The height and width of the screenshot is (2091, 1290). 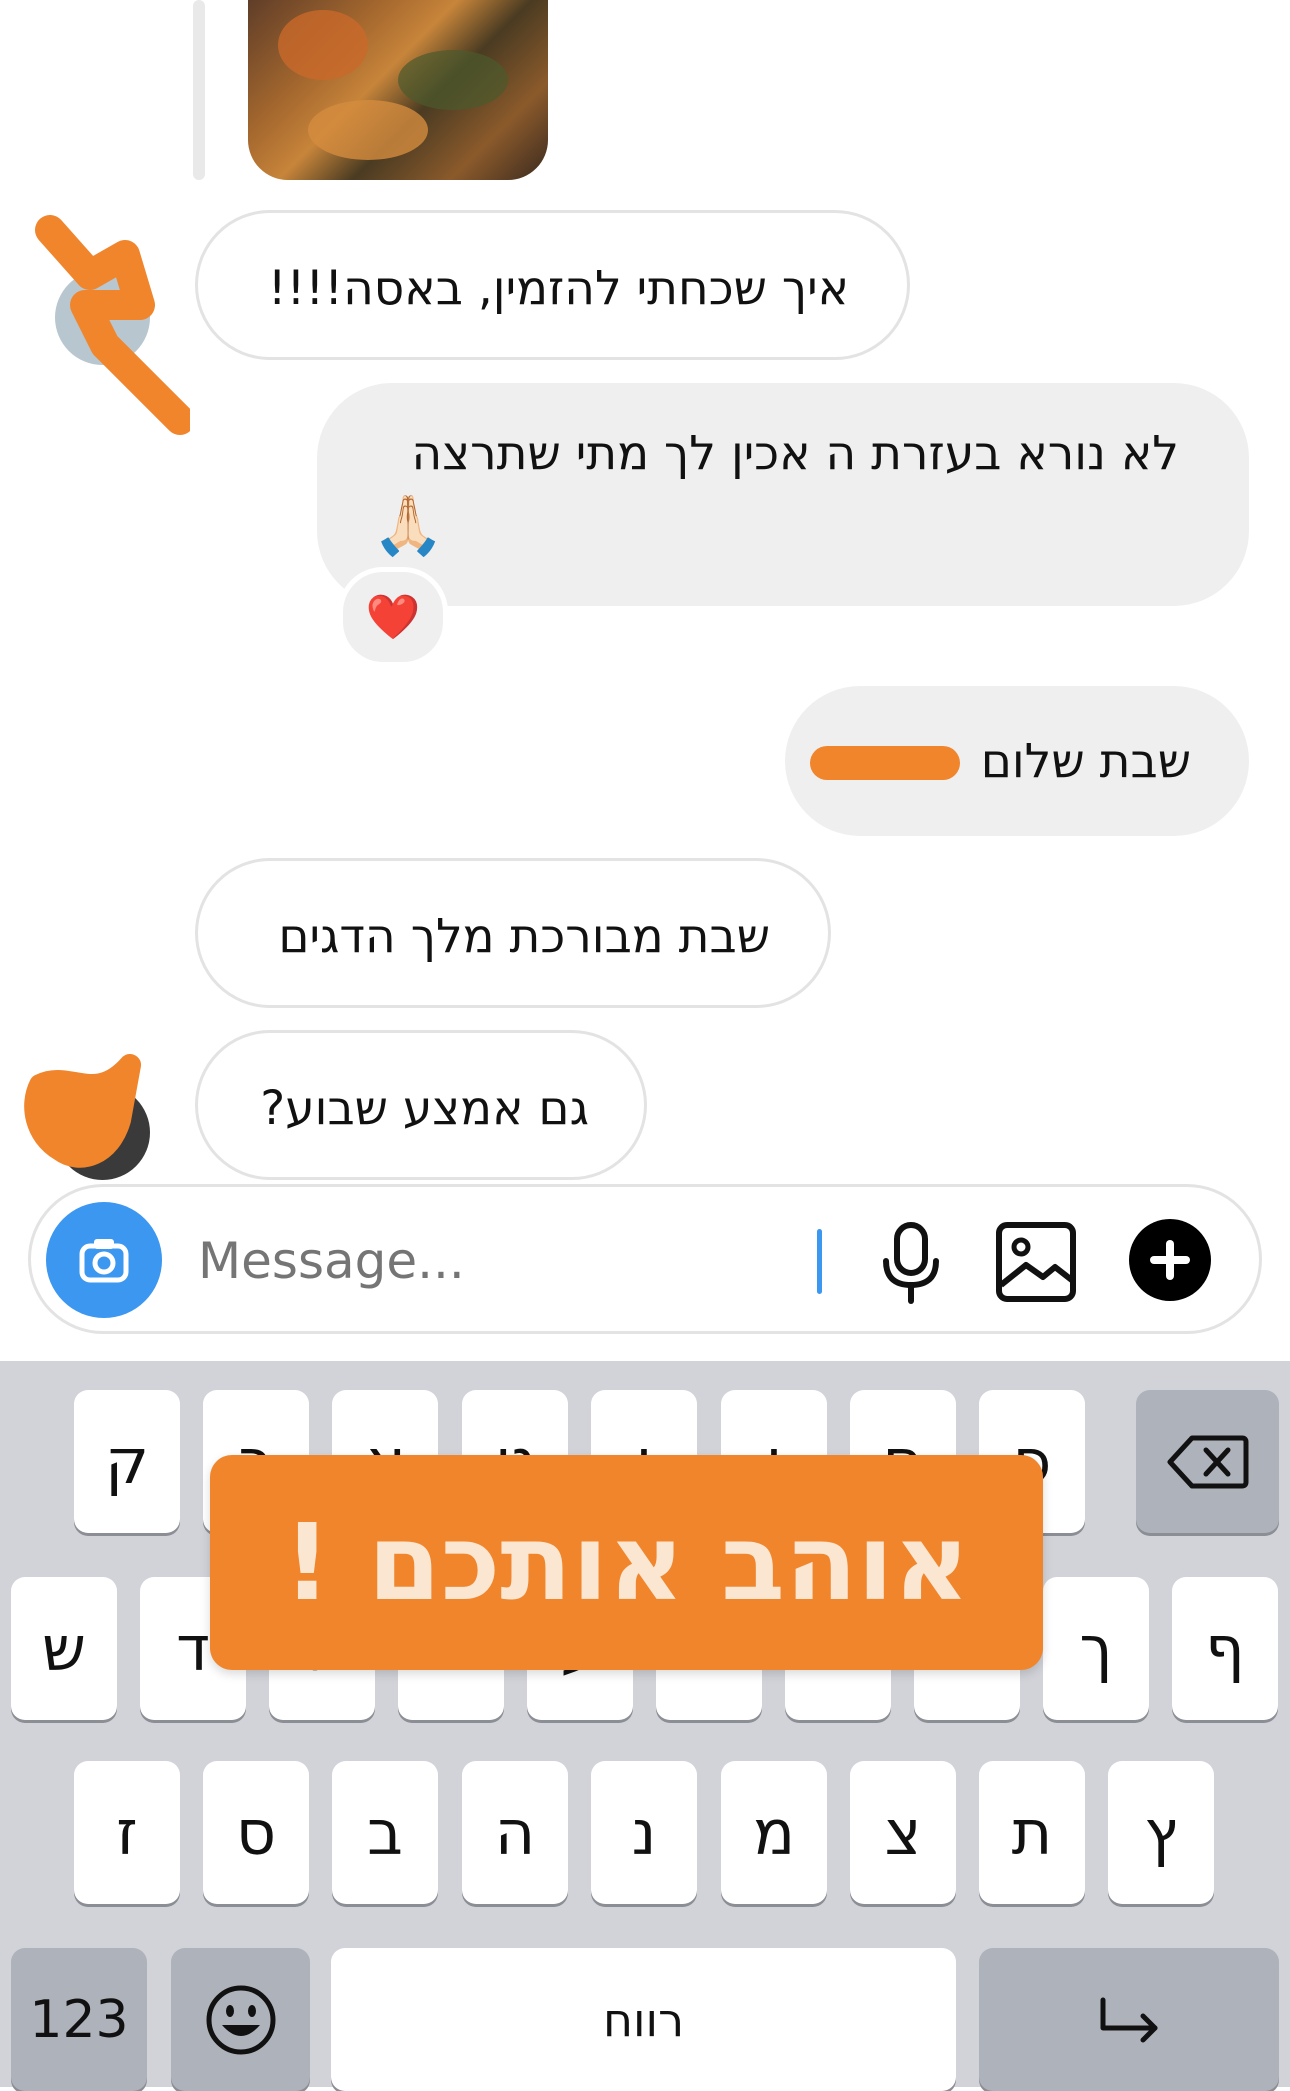 I want to click on message-composer, so click(x=645, y=1259).